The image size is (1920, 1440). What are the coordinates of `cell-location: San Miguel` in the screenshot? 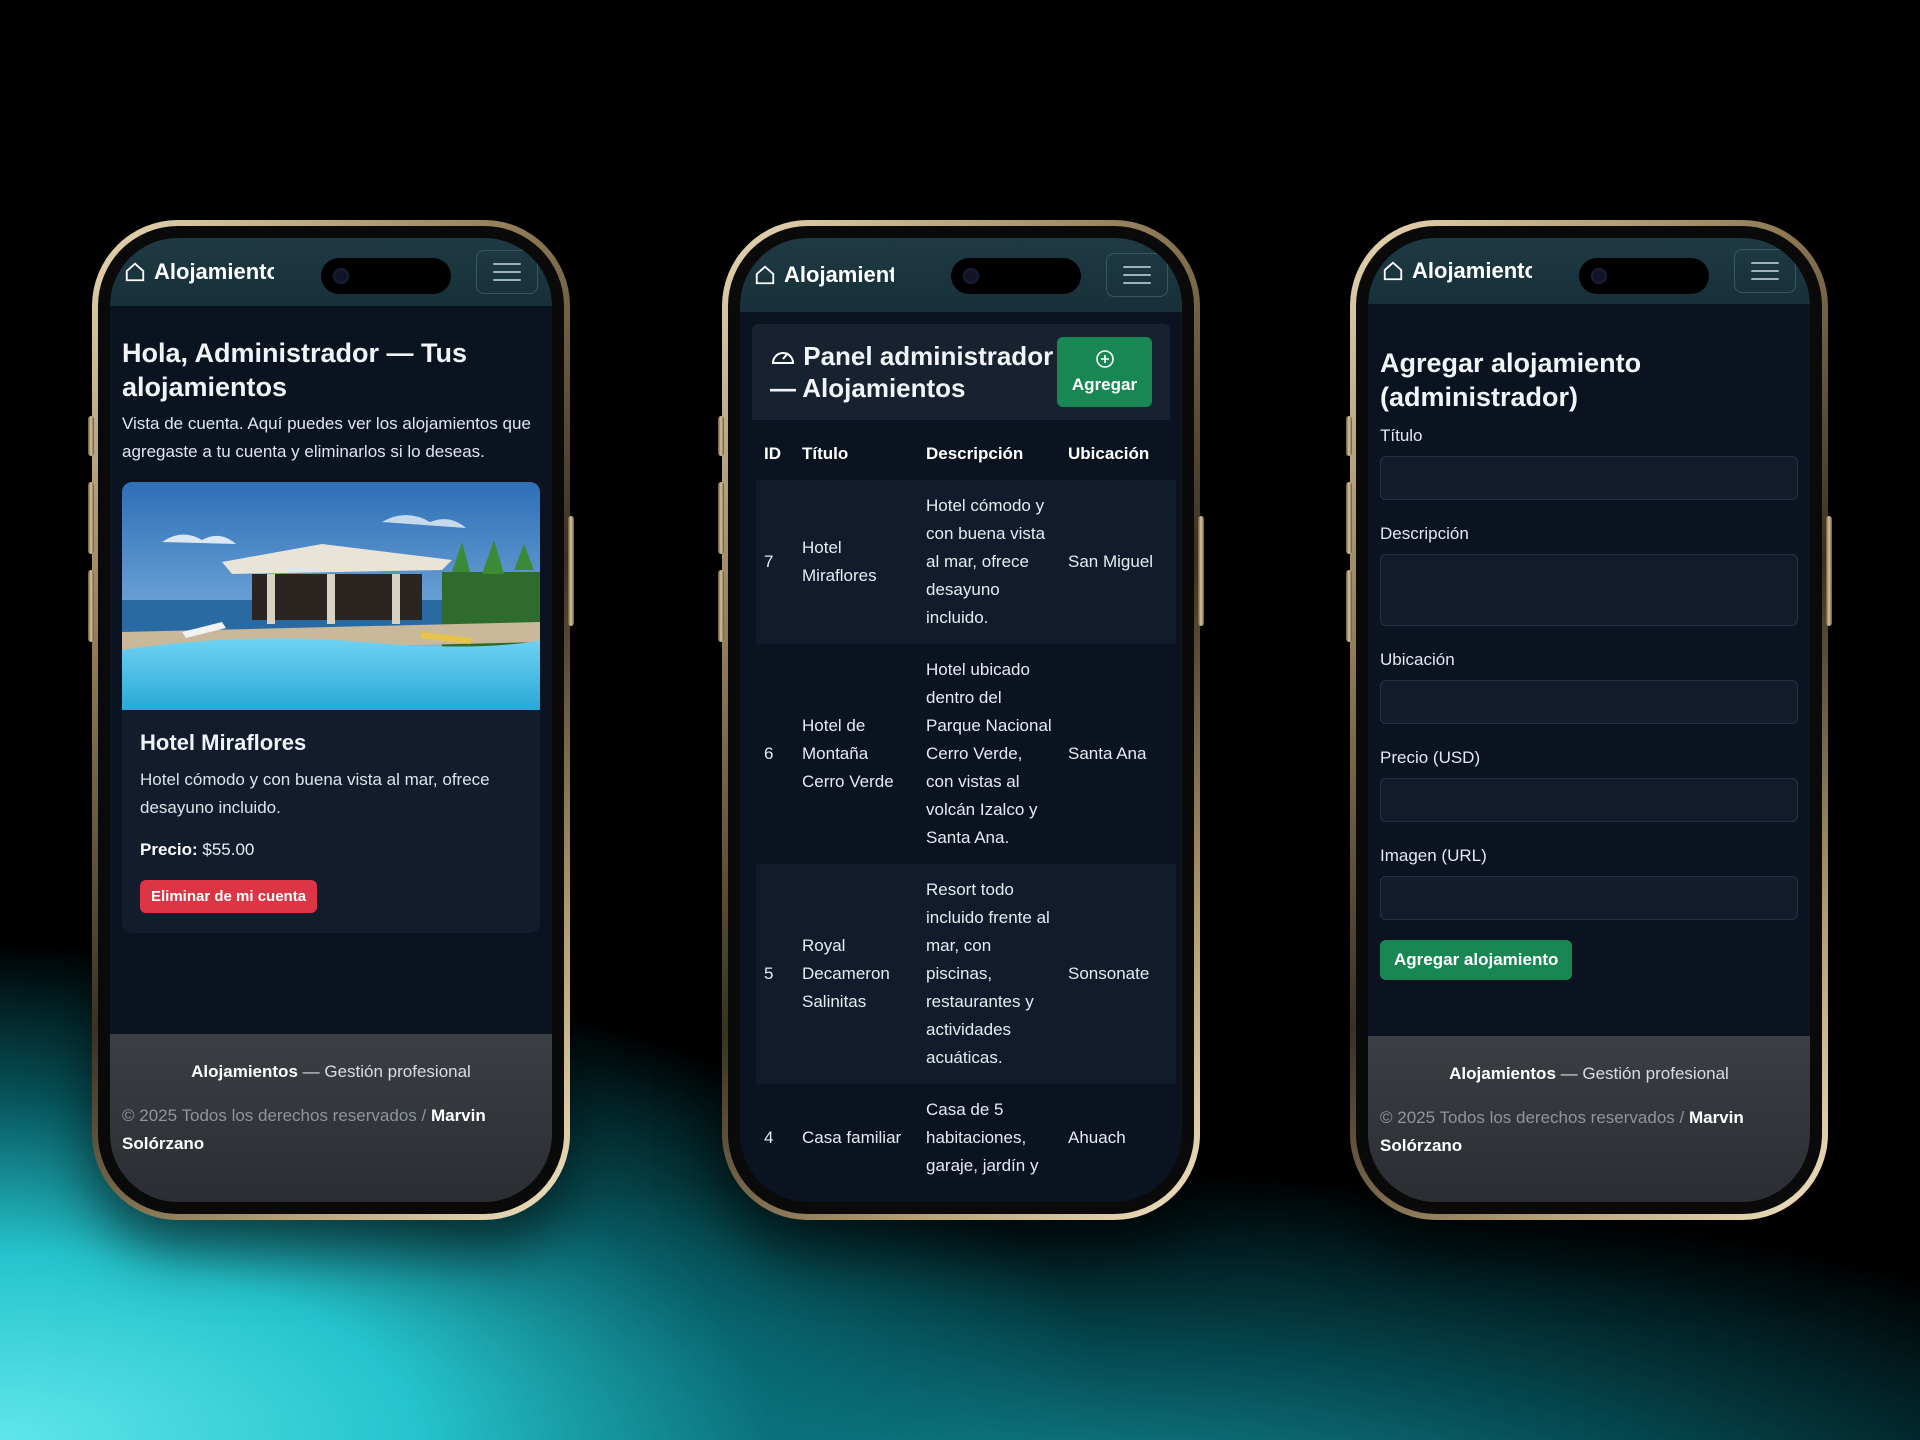 It's located at (1118, 562).